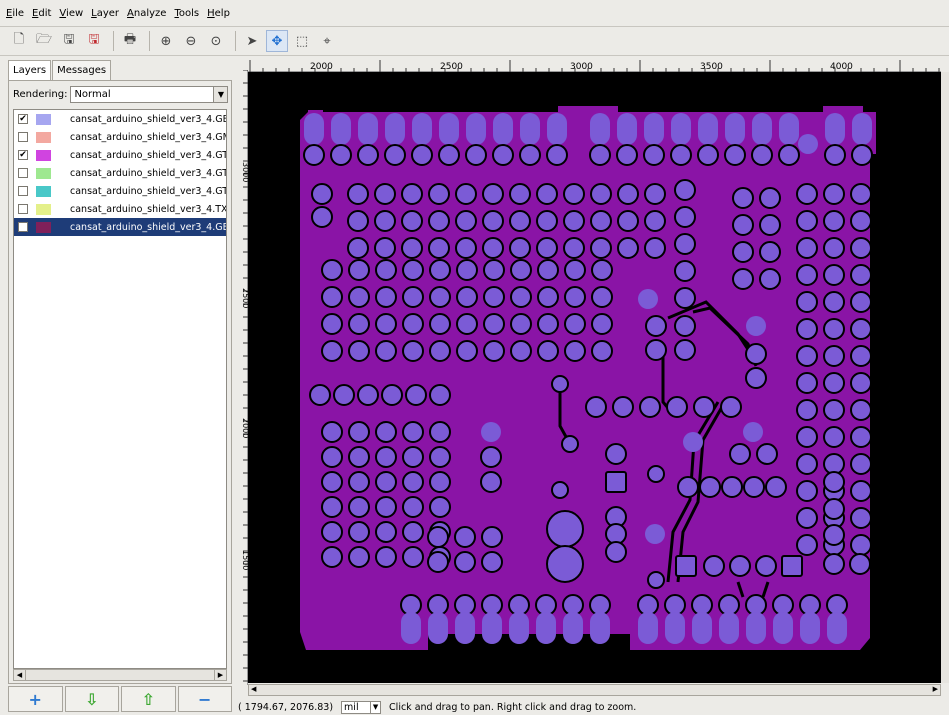  What do you see at coordinates (148, 173) in the screenshot?
I see `layer-name: cansat_arduino_shield_ver3_4.GTO` at bounding box center [148, 173].